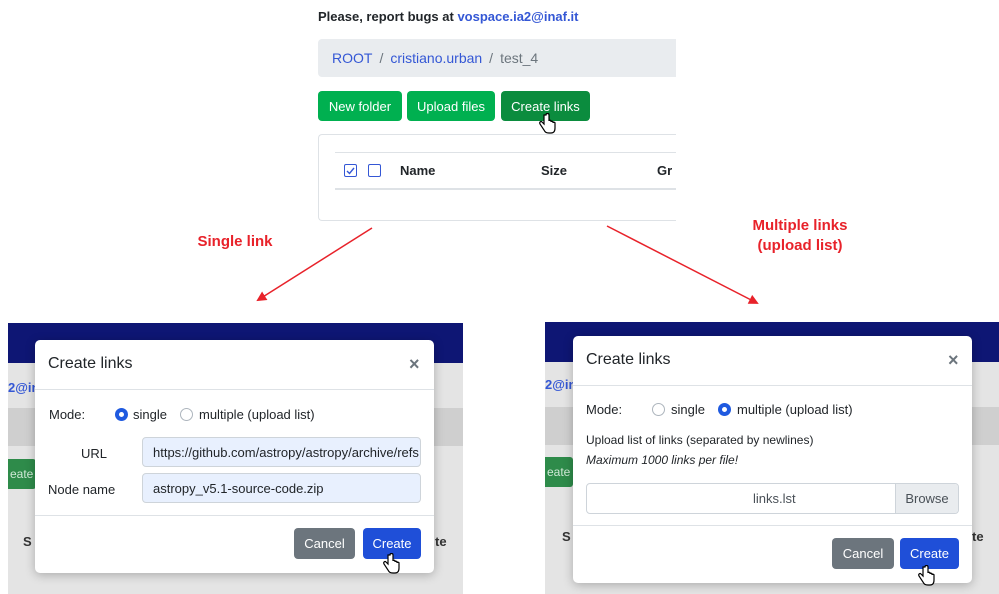 The image size is (999, 594). I want to click on bug-report-text: Please, report bugs at, so click(388, 16).